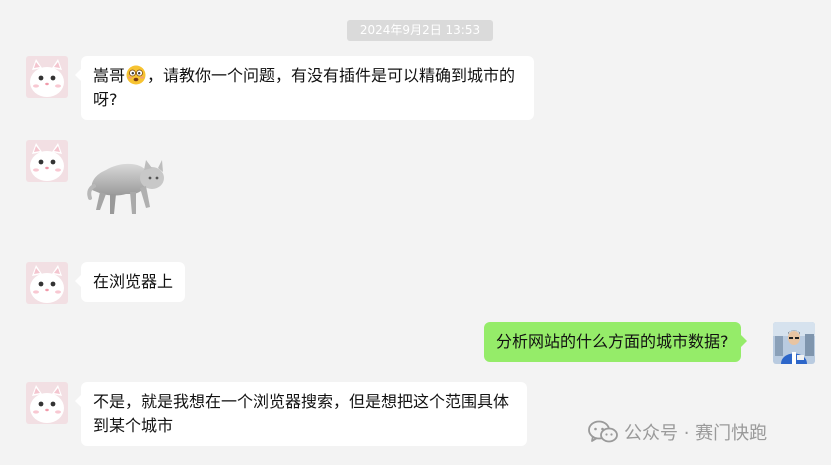 This screenshot has width=831, height=465. What do you see at coordinates (420, 30) in the screenshot?
I see `chat-timestamp: 2024年9月2日 13:53` at bounding box center [420, 30].